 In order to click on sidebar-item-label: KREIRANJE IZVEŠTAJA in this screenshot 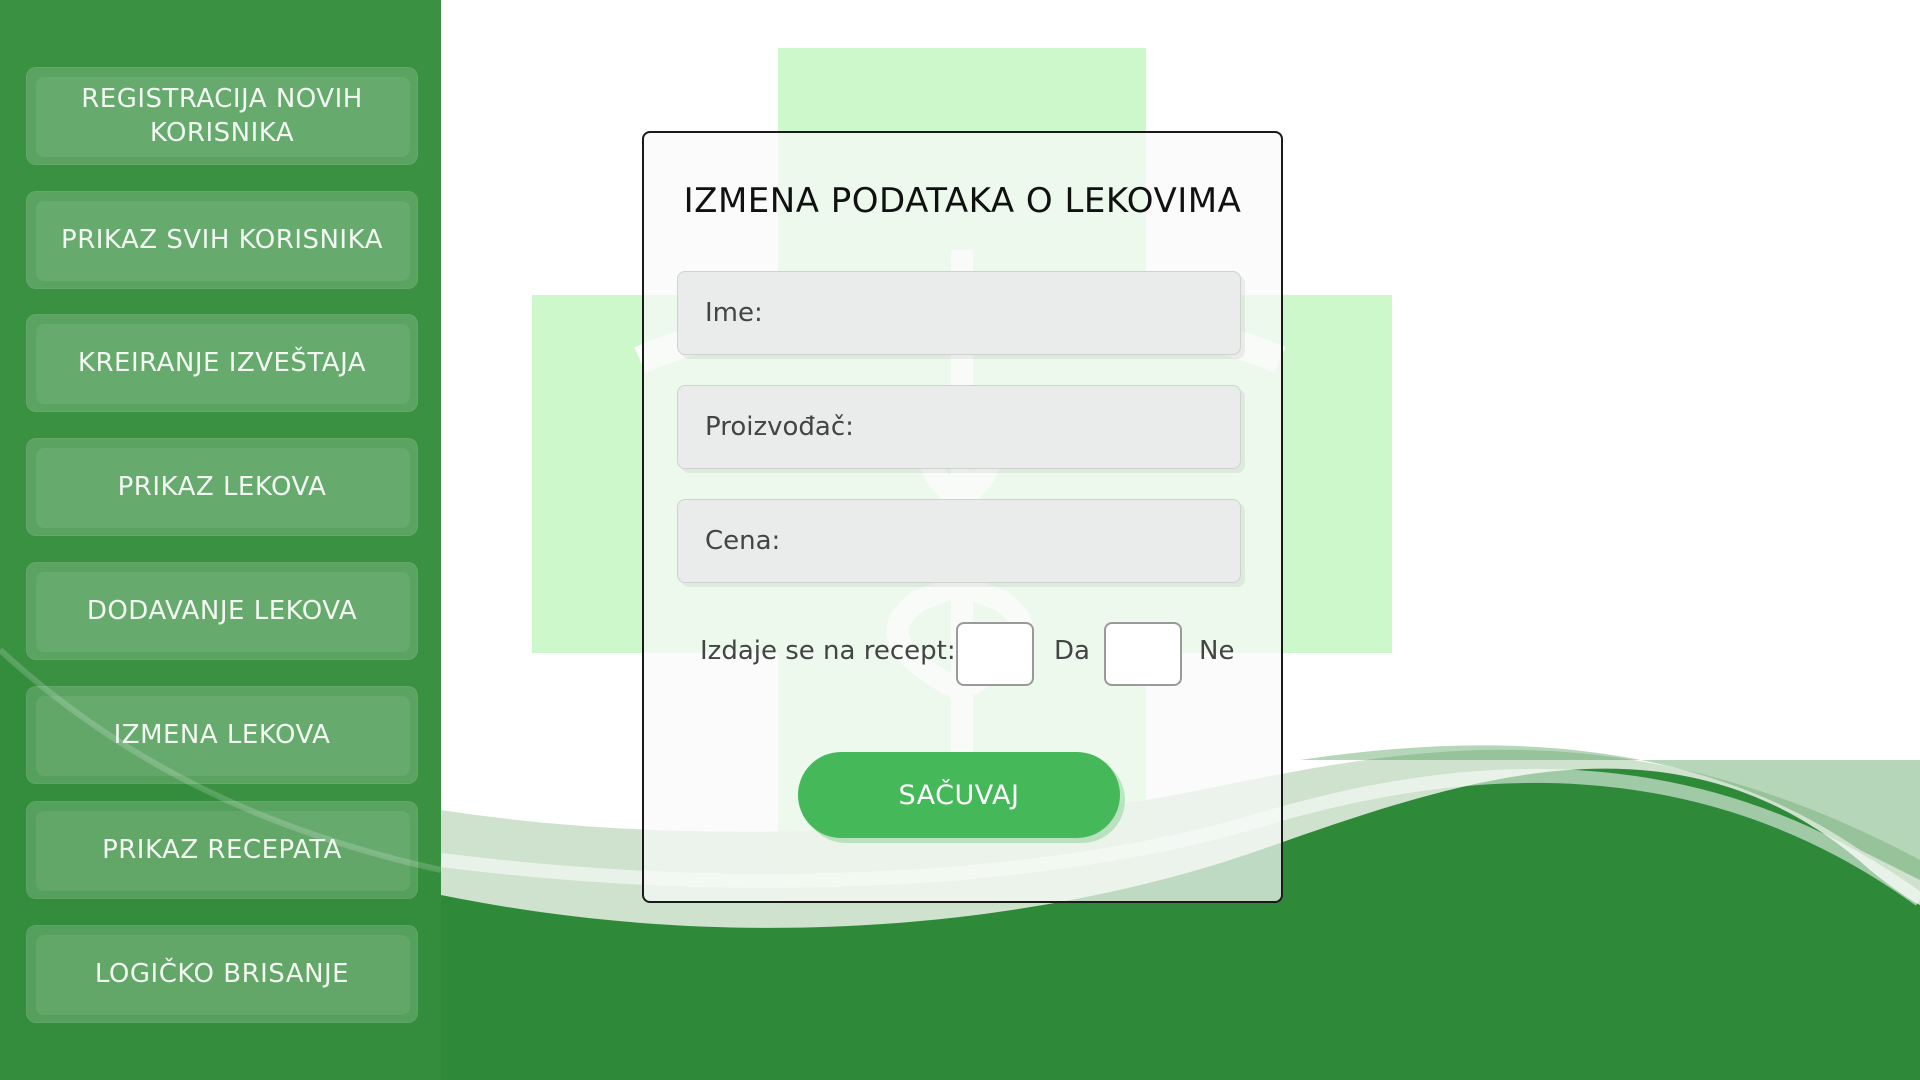, I will do `click(222, 363)`.